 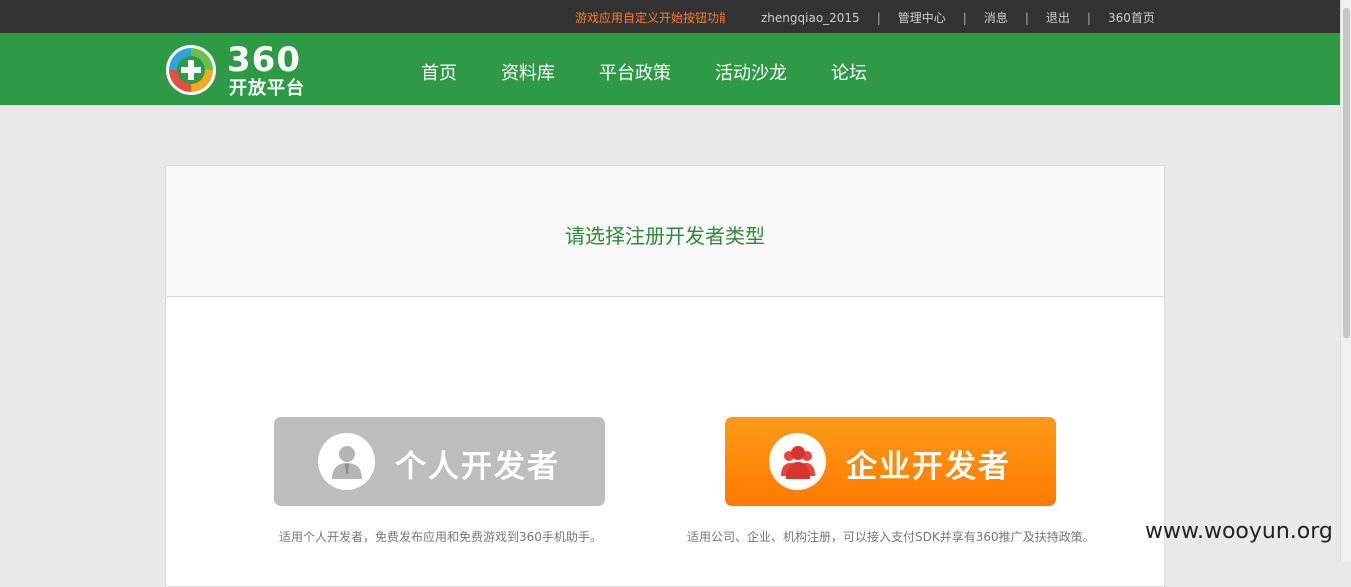 What do you see at coordinates (439, 72) in the screenshot?
I see `nav-home: 首页` at bounding box center [439, 72].